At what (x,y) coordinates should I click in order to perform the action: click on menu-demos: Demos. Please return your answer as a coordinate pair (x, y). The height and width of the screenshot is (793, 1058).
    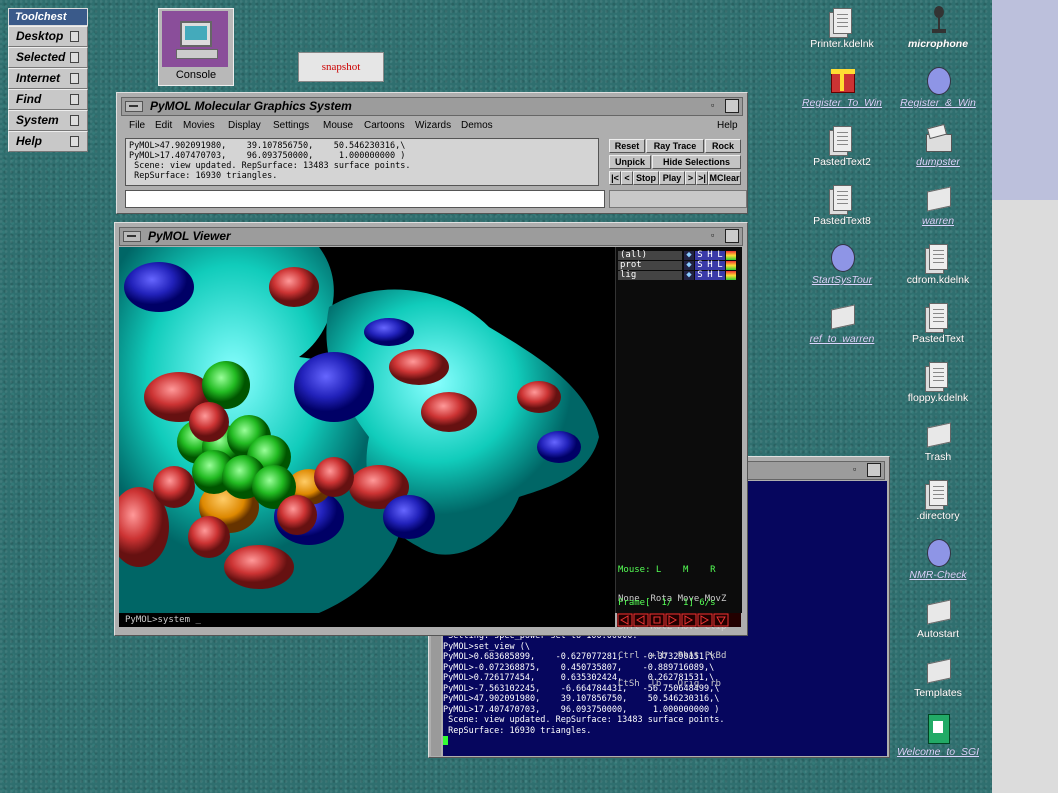
    Looking at the image, I should click on (477, 125).